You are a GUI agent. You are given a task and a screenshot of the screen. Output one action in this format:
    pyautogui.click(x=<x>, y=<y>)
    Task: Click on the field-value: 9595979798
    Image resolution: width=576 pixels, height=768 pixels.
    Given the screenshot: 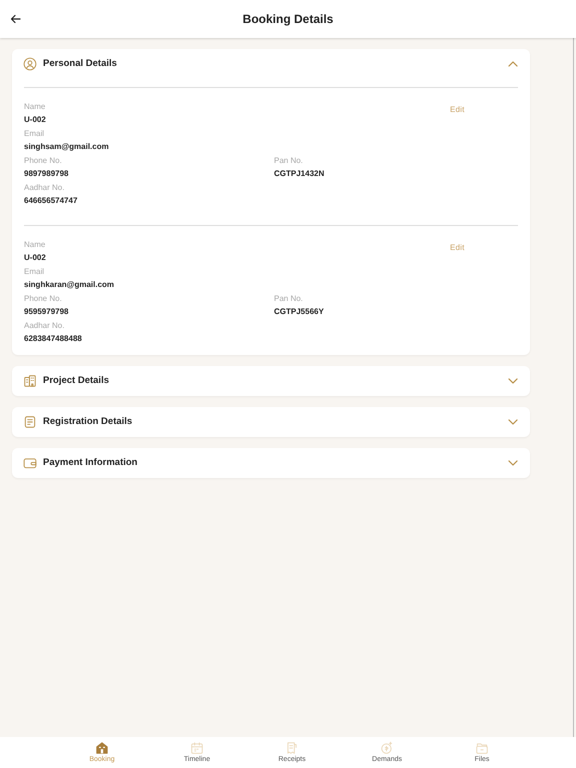 What is the action you would take?
    pyautogui.click(x=47, y=312)
    